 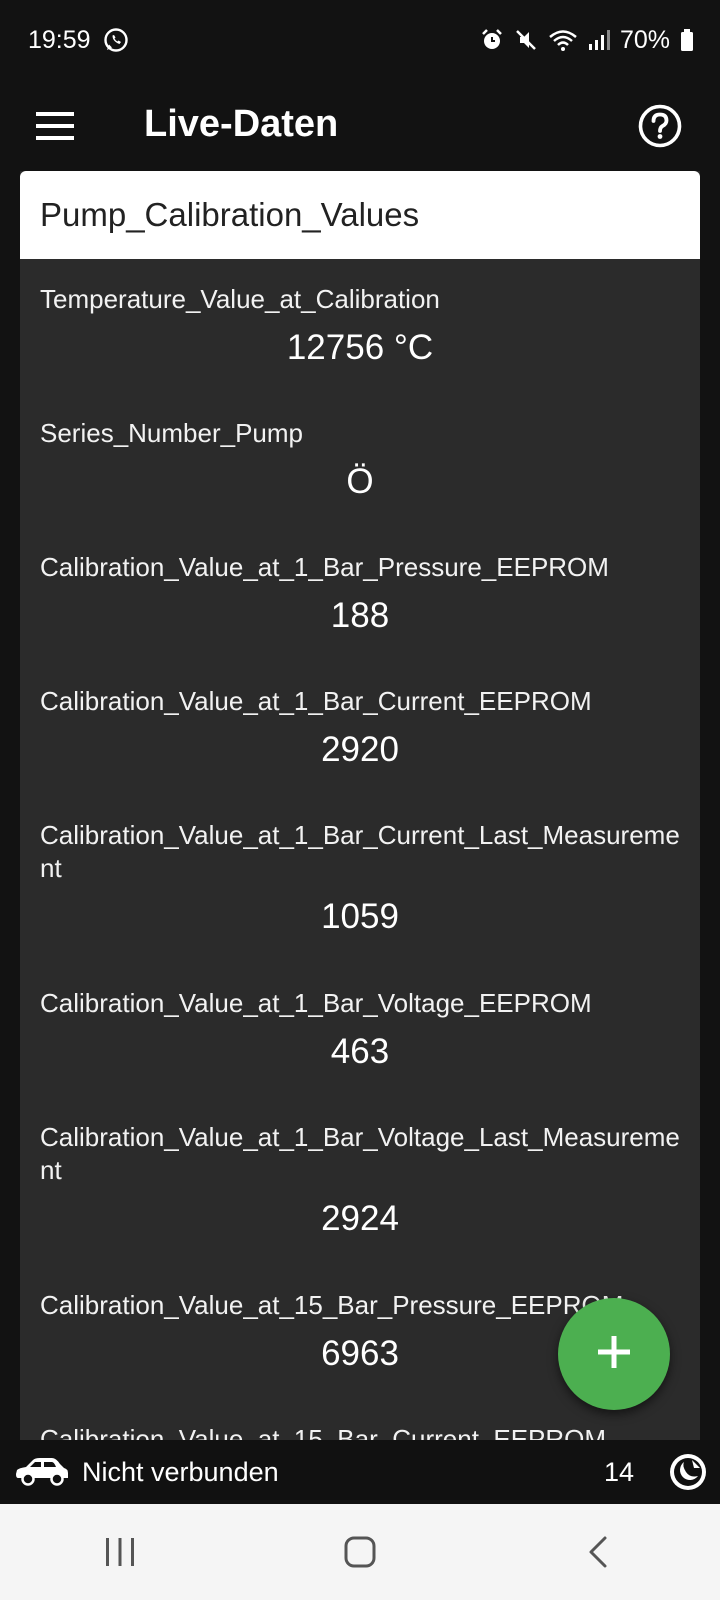 I want to click on whatsapp-icon, so click(x=116, y=40).